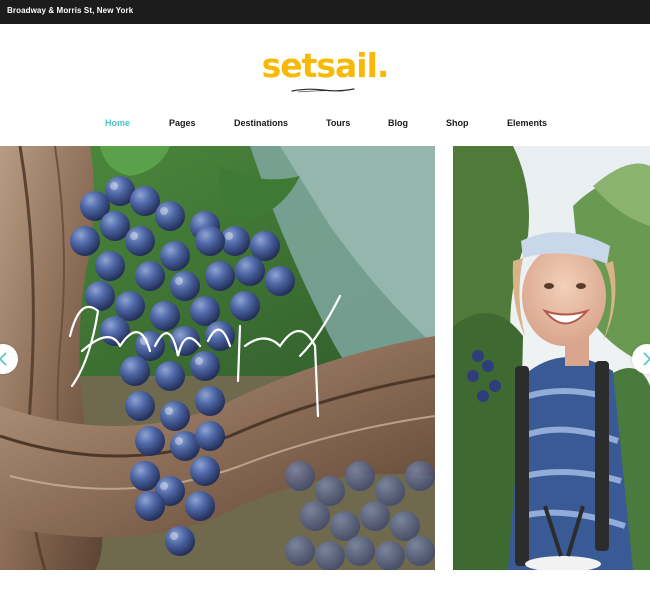  I want to click on top-bar: Broadway & Morris St, New York, so click(325, 12).